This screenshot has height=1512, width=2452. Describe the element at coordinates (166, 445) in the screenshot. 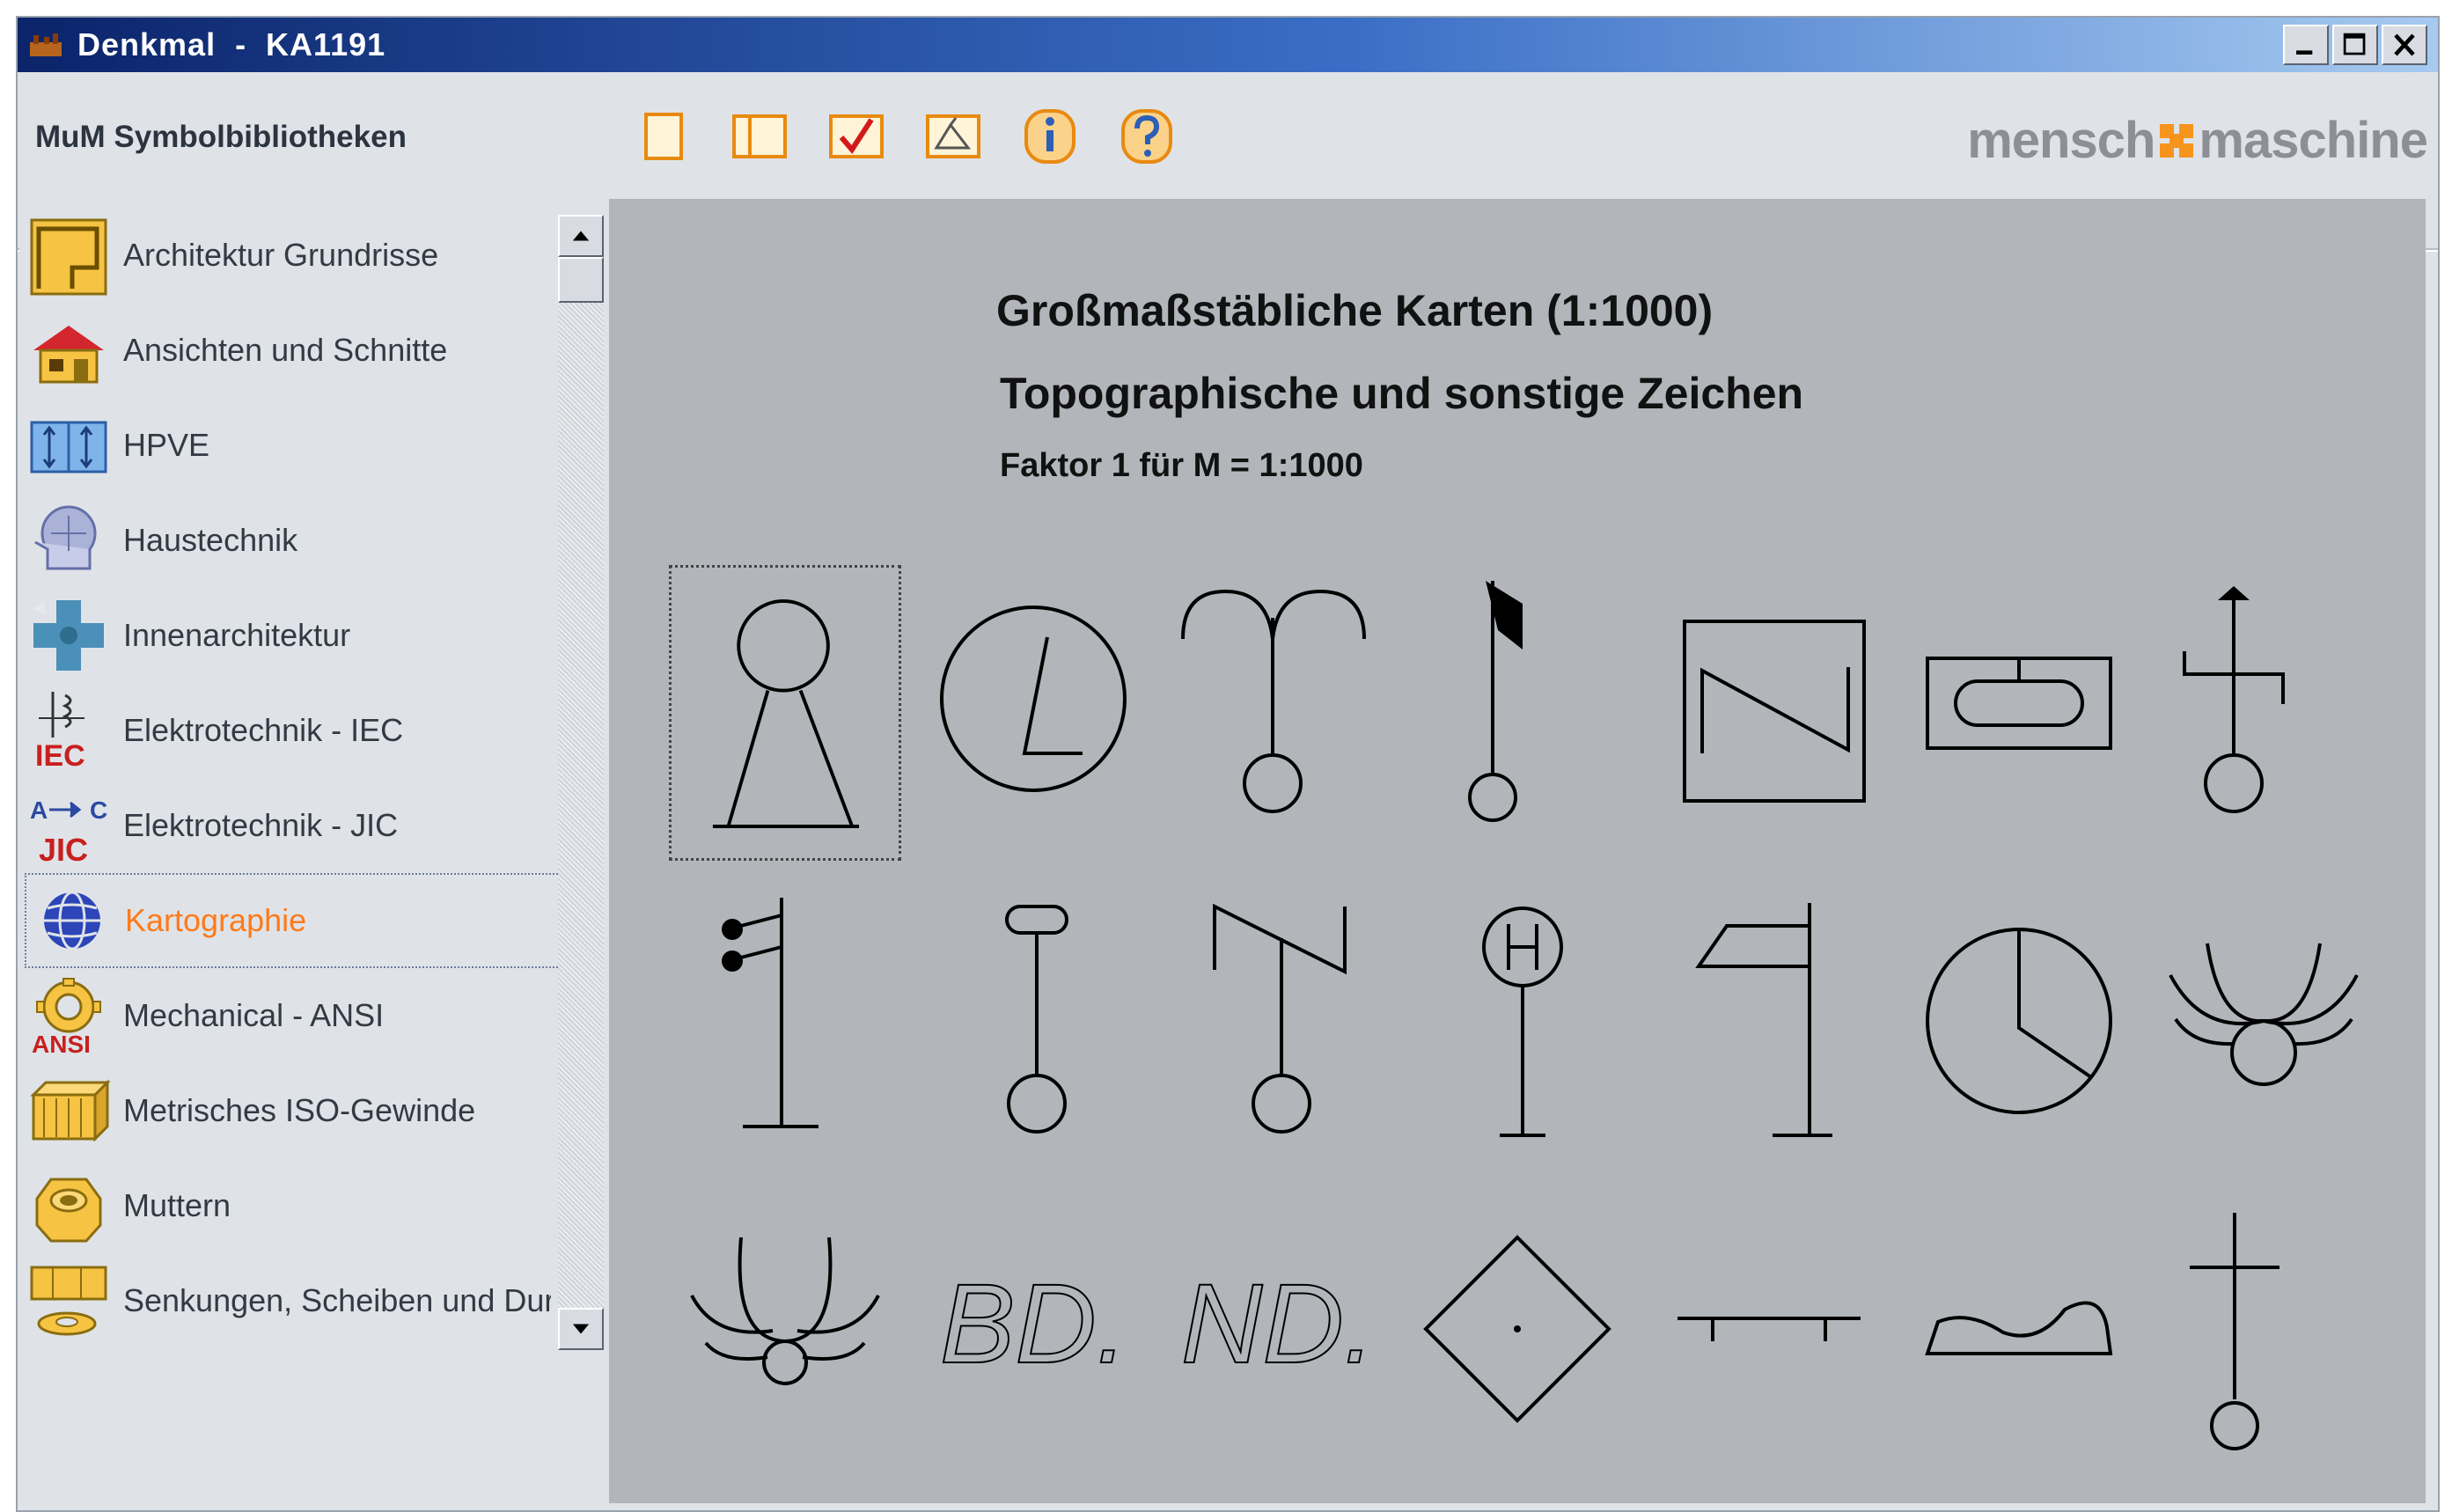

I see `sidebar-item-label: HPVE` at that location.